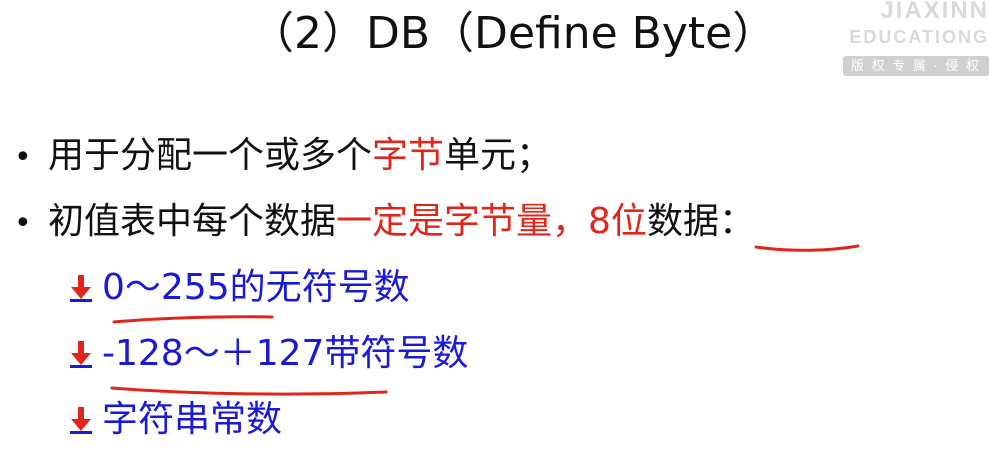  What do you see at coordinates (192, 419) in the screenshot?
I see `sub-item-3-text: 字符串常数` at bounding box center [192, 419].